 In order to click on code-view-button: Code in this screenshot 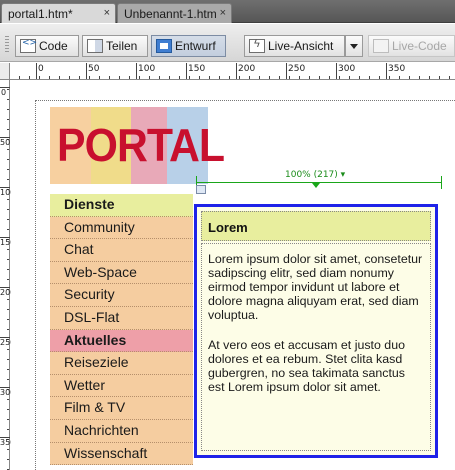, I will do `click(47, 46)`.